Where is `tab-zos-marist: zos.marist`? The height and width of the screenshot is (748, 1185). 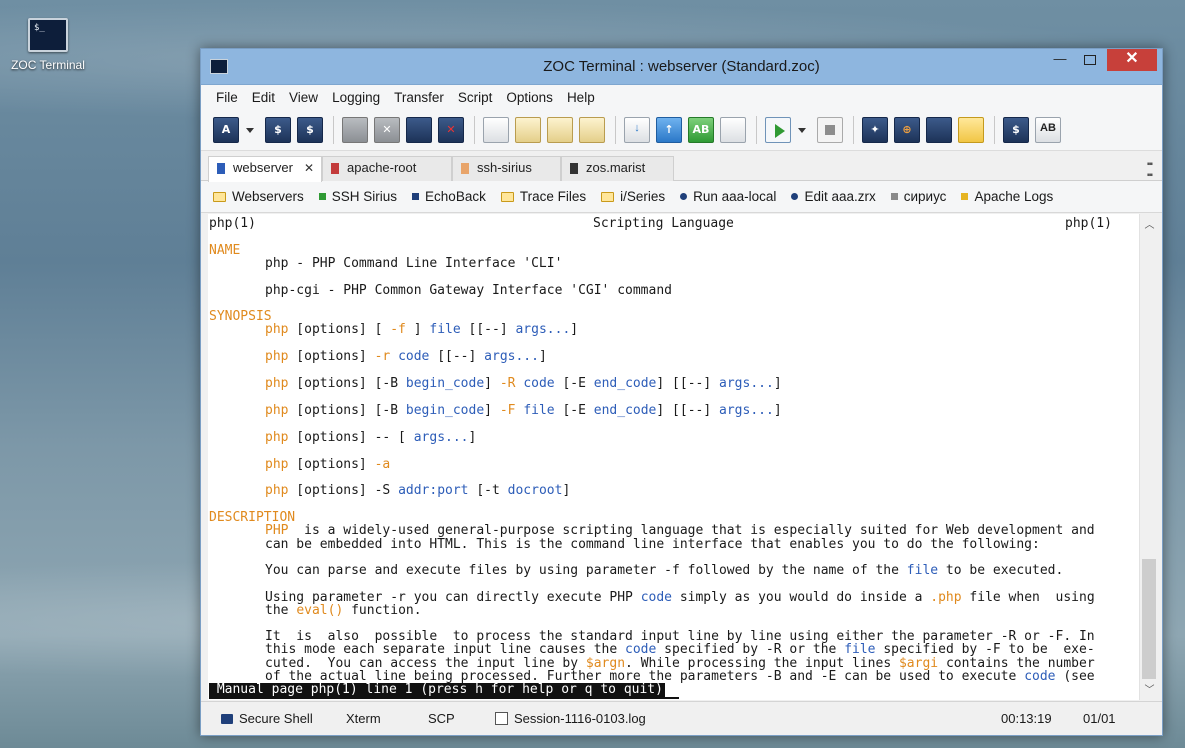
tab-zos-marist: zos.marist is located at coordinates (617, 168).